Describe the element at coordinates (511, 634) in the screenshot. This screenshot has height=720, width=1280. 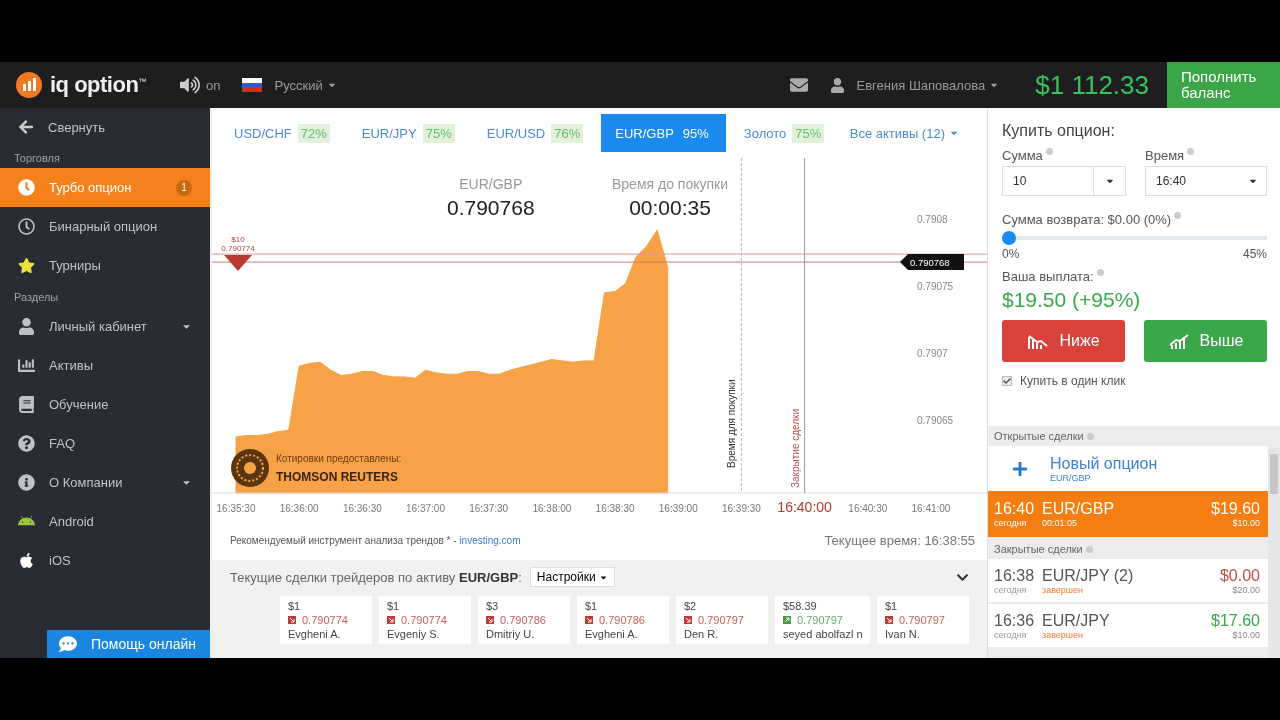
I see `trader-name: Dmitriy U.` at that location.